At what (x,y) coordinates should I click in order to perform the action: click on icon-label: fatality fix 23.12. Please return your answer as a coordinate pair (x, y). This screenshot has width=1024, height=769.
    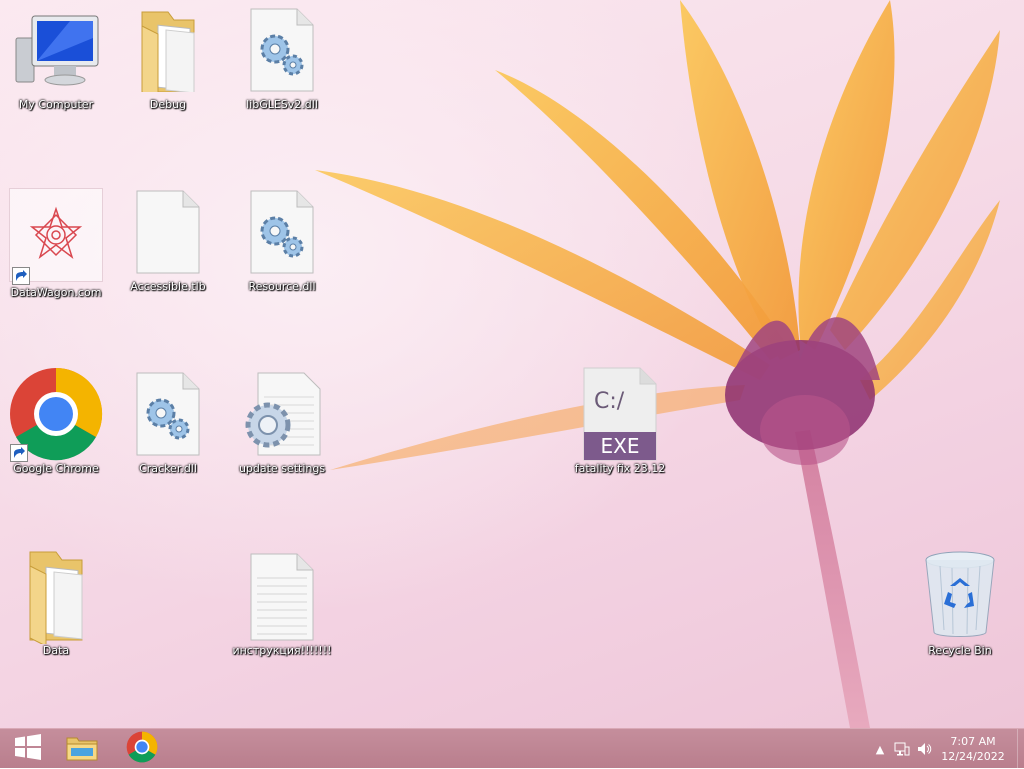
    Looking at the image, I should click on (620, 468).